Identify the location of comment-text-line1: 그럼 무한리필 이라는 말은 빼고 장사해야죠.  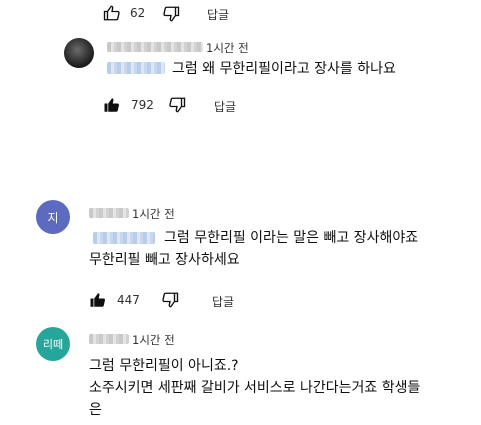
(291, 238).